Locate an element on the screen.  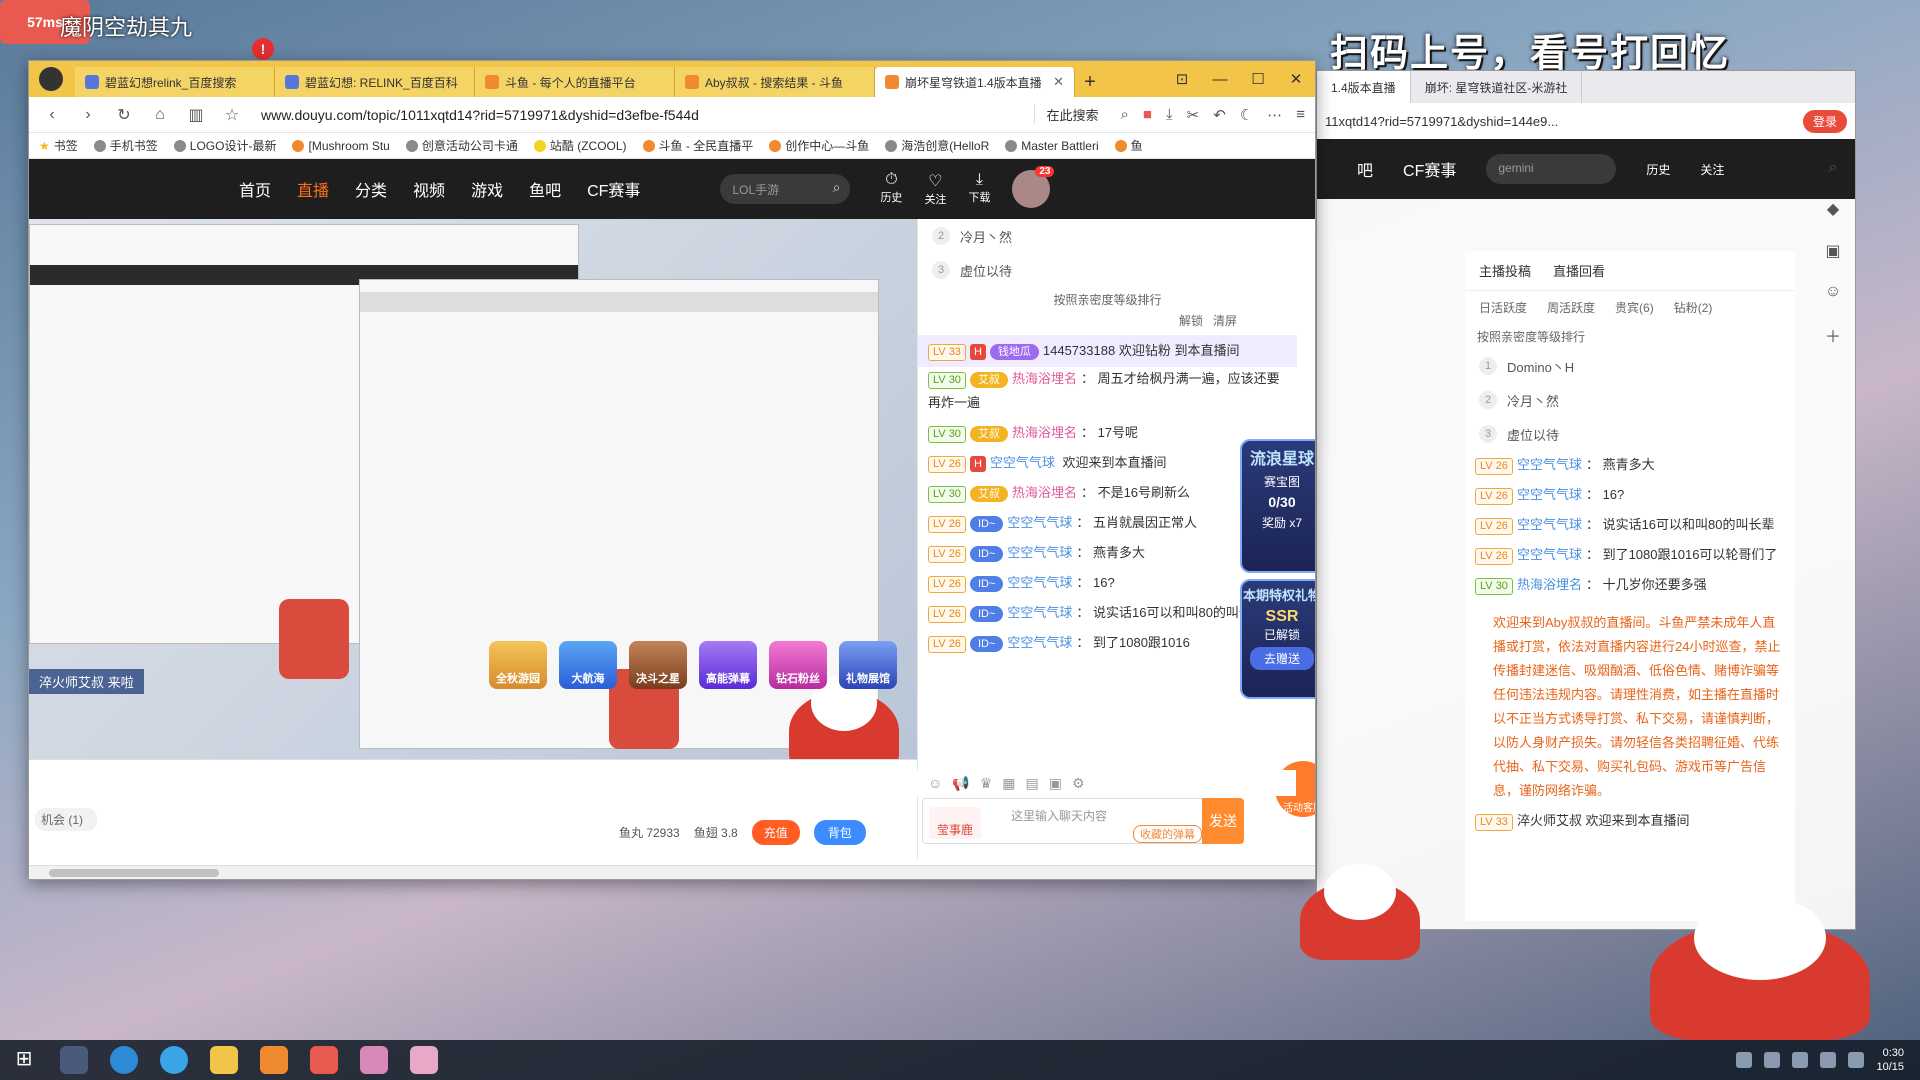
bookmark-item: 创作中心—斗鱼 is located at coordinates (819, 145).